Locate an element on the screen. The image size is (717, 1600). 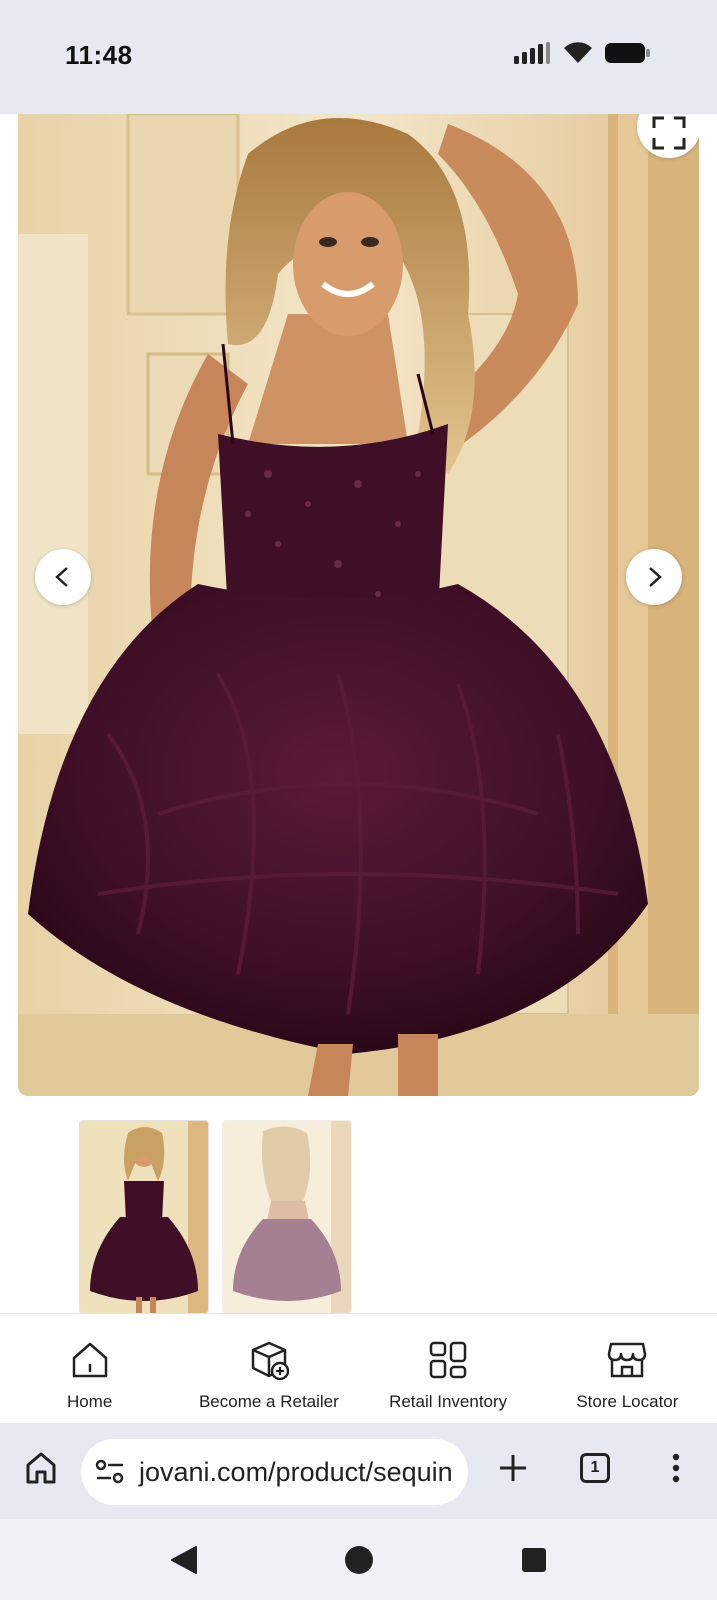
thumbnail-front is located at coordinates (144, 1217).